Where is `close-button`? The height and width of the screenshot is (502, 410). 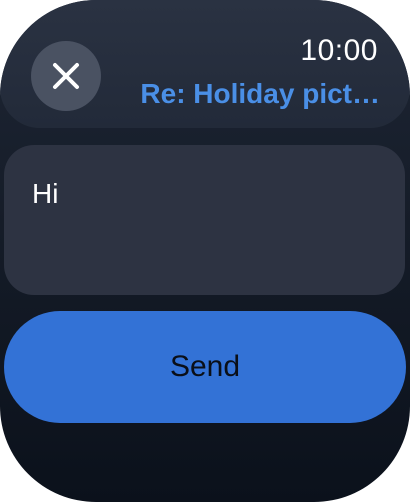 close-button is located at coordinates (66, 76).